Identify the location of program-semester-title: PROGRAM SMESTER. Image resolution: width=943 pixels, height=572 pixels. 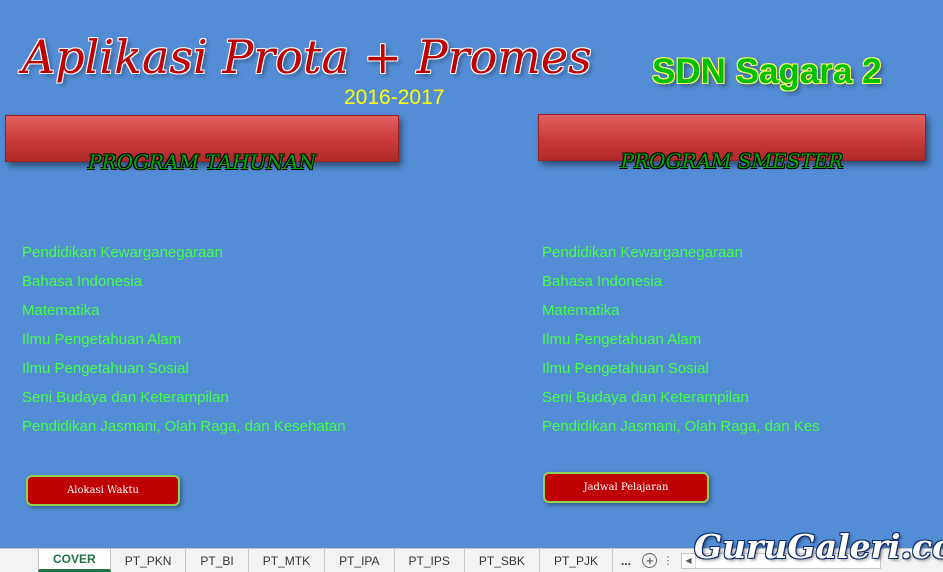
(732, 161).